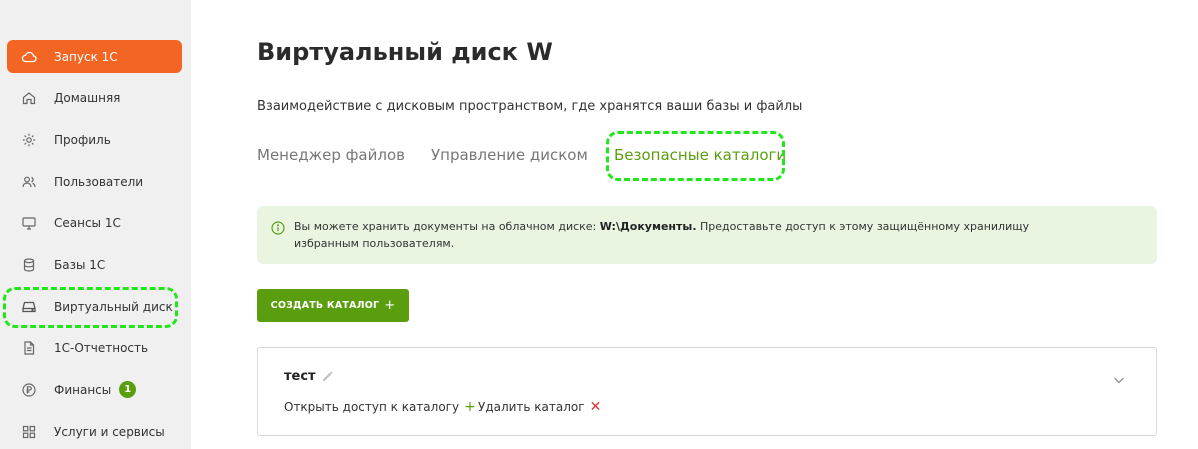 The height and width of the screenshot is (449, 1198). I want to click on page-title: Виртуальный диск W, so click(405, 52).